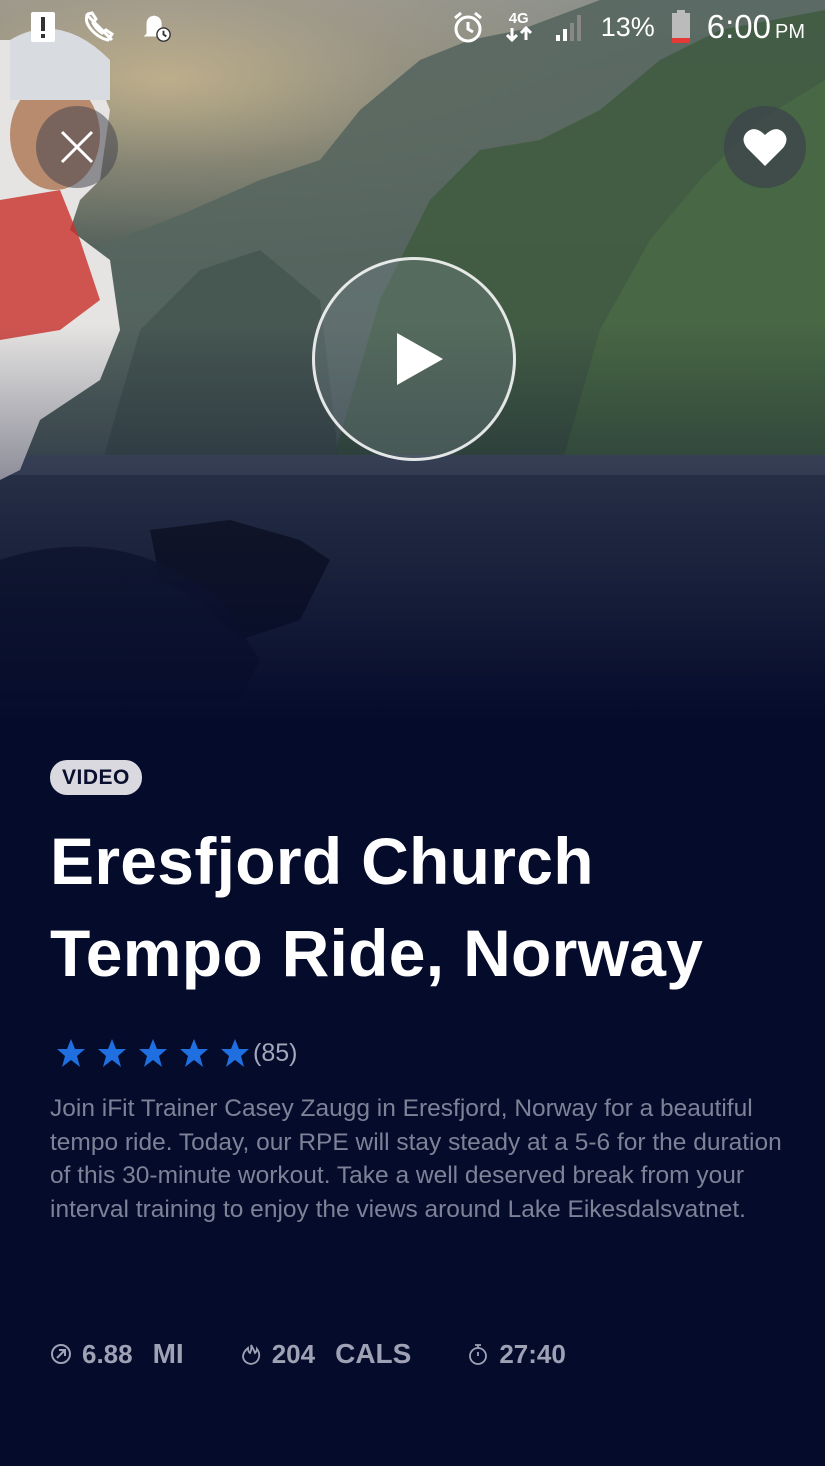  Describe the element at coordinates (168, 1353) in the screenshot. I see `distance-unit: MI` at that location.